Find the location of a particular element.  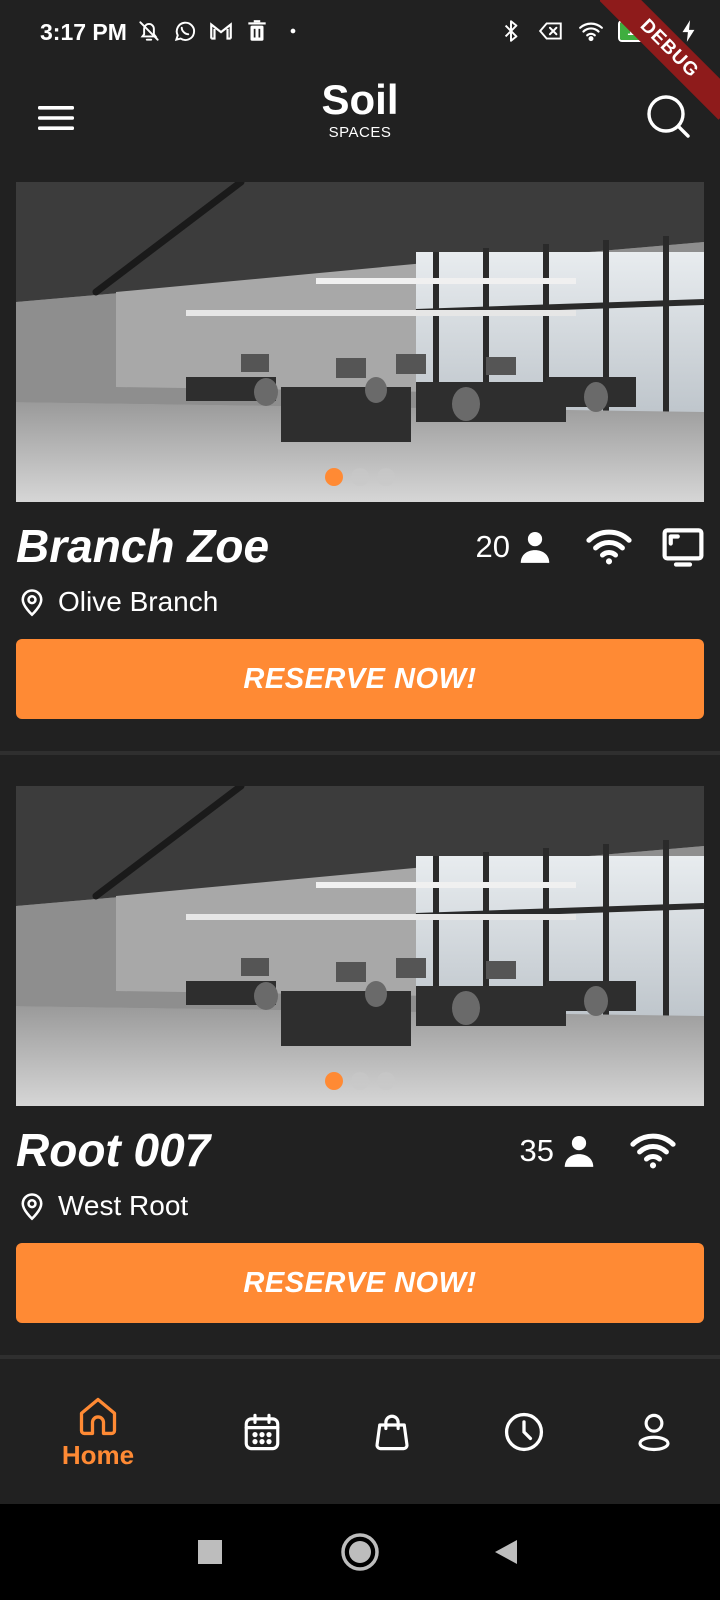

status-time: 3:17 PM is located at coordinates (83, 32).